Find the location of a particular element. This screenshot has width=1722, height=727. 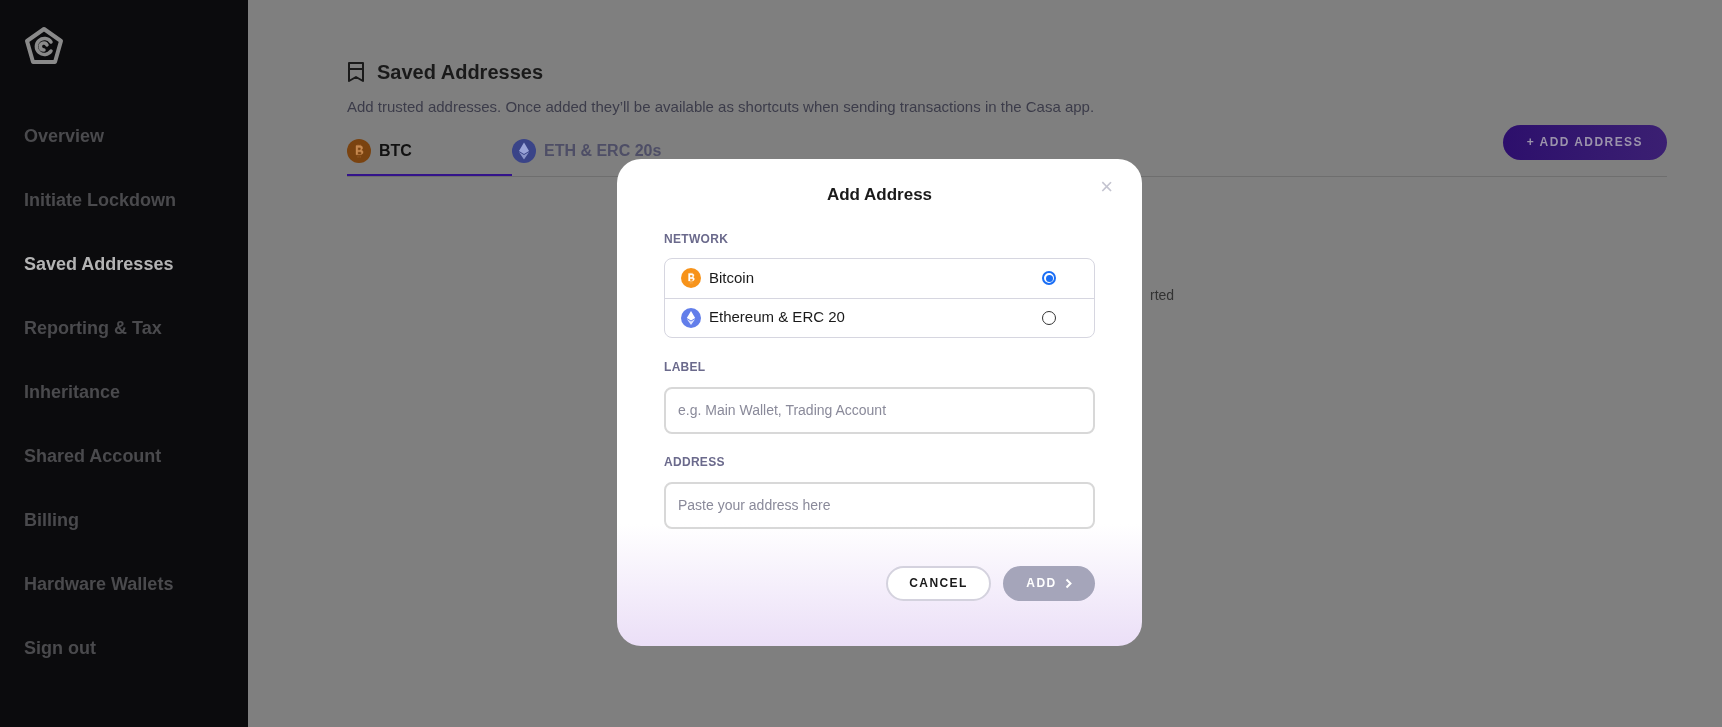

address-field: Paste your address here is located at coordinates (879, 505).